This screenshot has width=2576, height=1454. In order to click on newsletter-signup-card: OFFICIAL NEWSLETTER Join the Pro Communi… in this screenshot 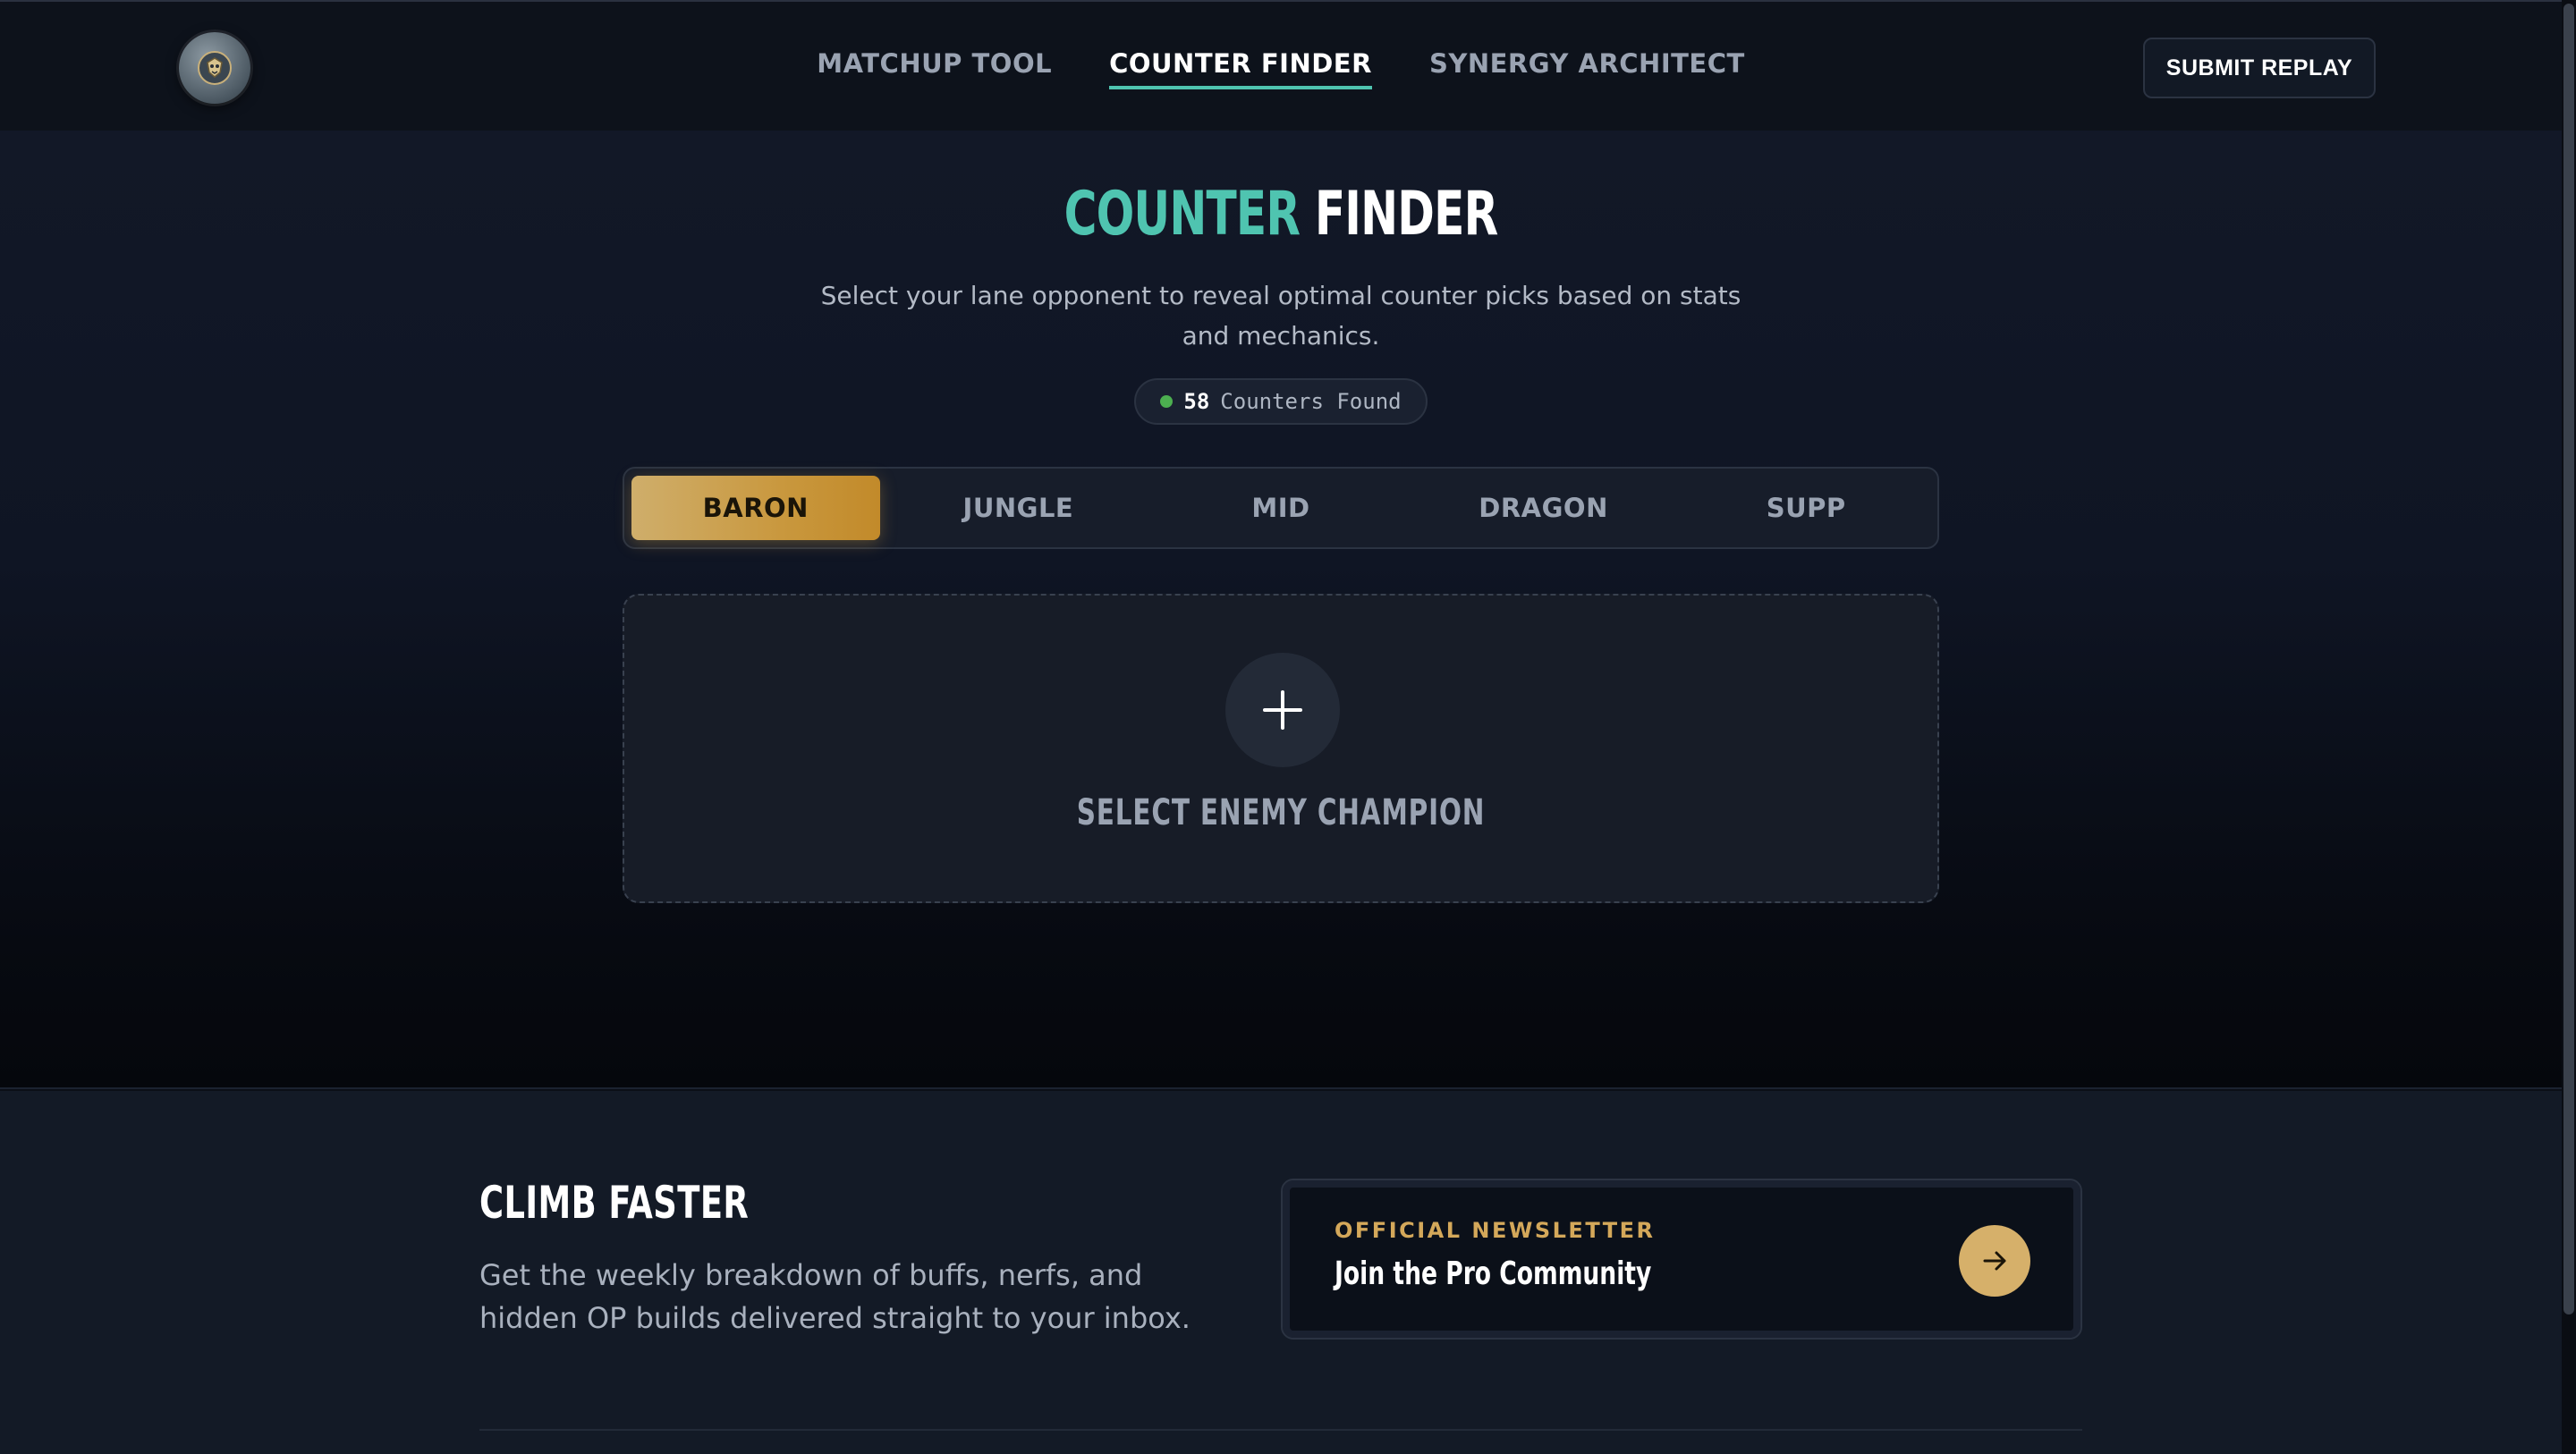, I will do `click(1681, 1259)`.